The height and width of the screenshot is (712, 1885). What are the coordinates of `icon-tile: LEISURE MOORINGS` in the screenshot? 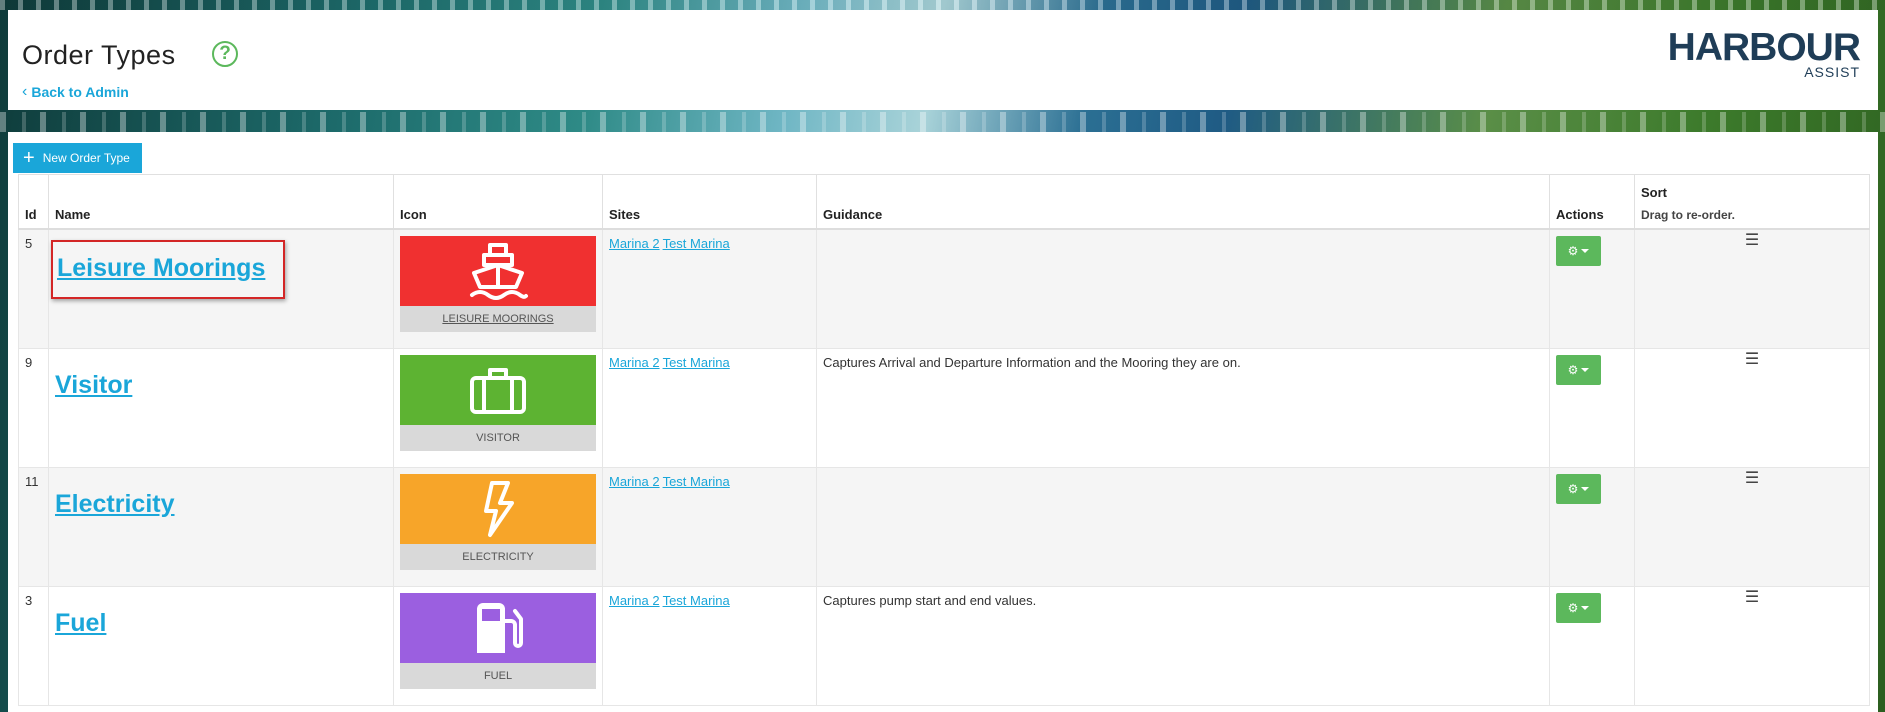 It's located at (498, 284).